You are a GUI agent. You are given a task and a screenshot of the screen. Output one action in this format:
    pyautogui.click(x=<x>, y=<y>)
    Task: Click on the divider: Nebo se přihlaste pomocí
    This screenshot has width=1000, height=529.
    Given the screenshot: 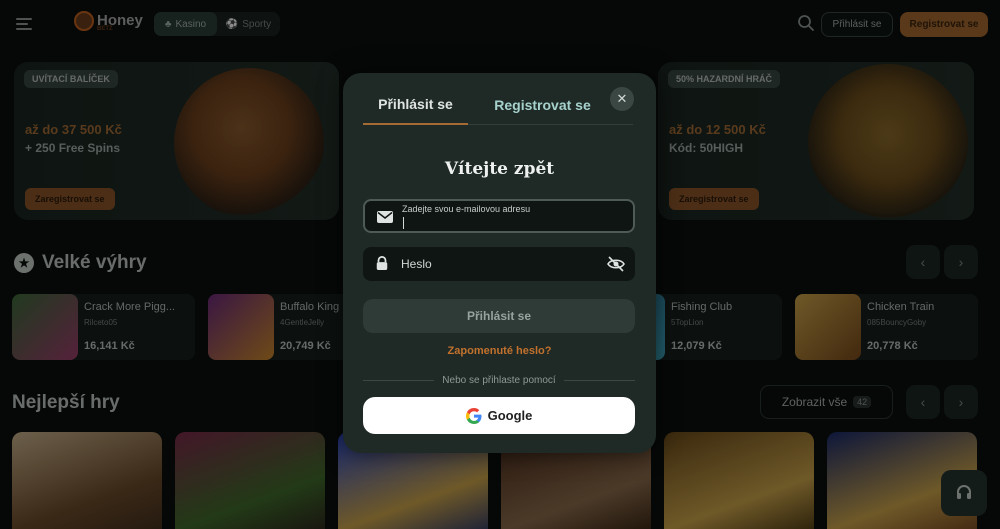 What is the action you would take?
    pyautogui.click(x=499, y=380)
    